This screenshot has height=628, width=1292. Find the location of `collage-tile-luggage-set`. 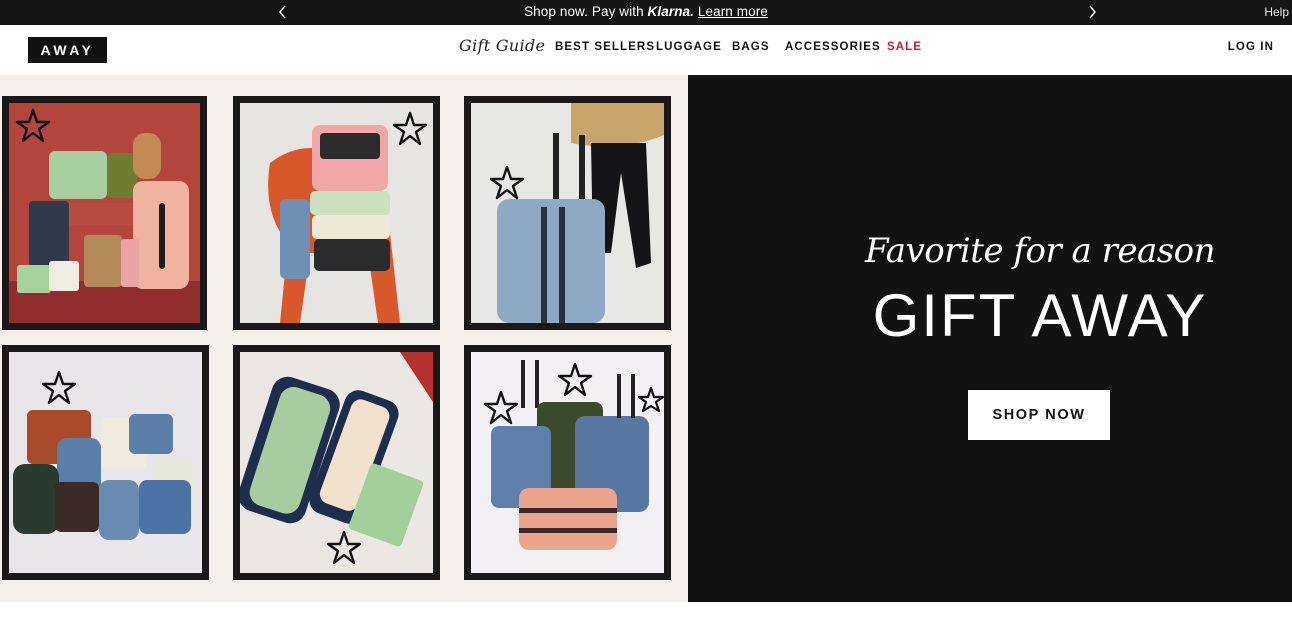

collage-tile-luggage-set is located at coordinates (567, 462).